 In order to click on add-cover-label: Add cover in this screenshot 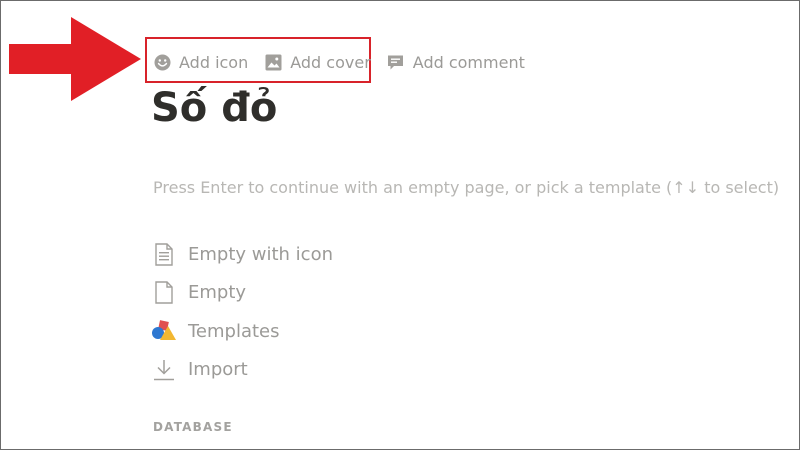, I will do `click(330, 62)`.